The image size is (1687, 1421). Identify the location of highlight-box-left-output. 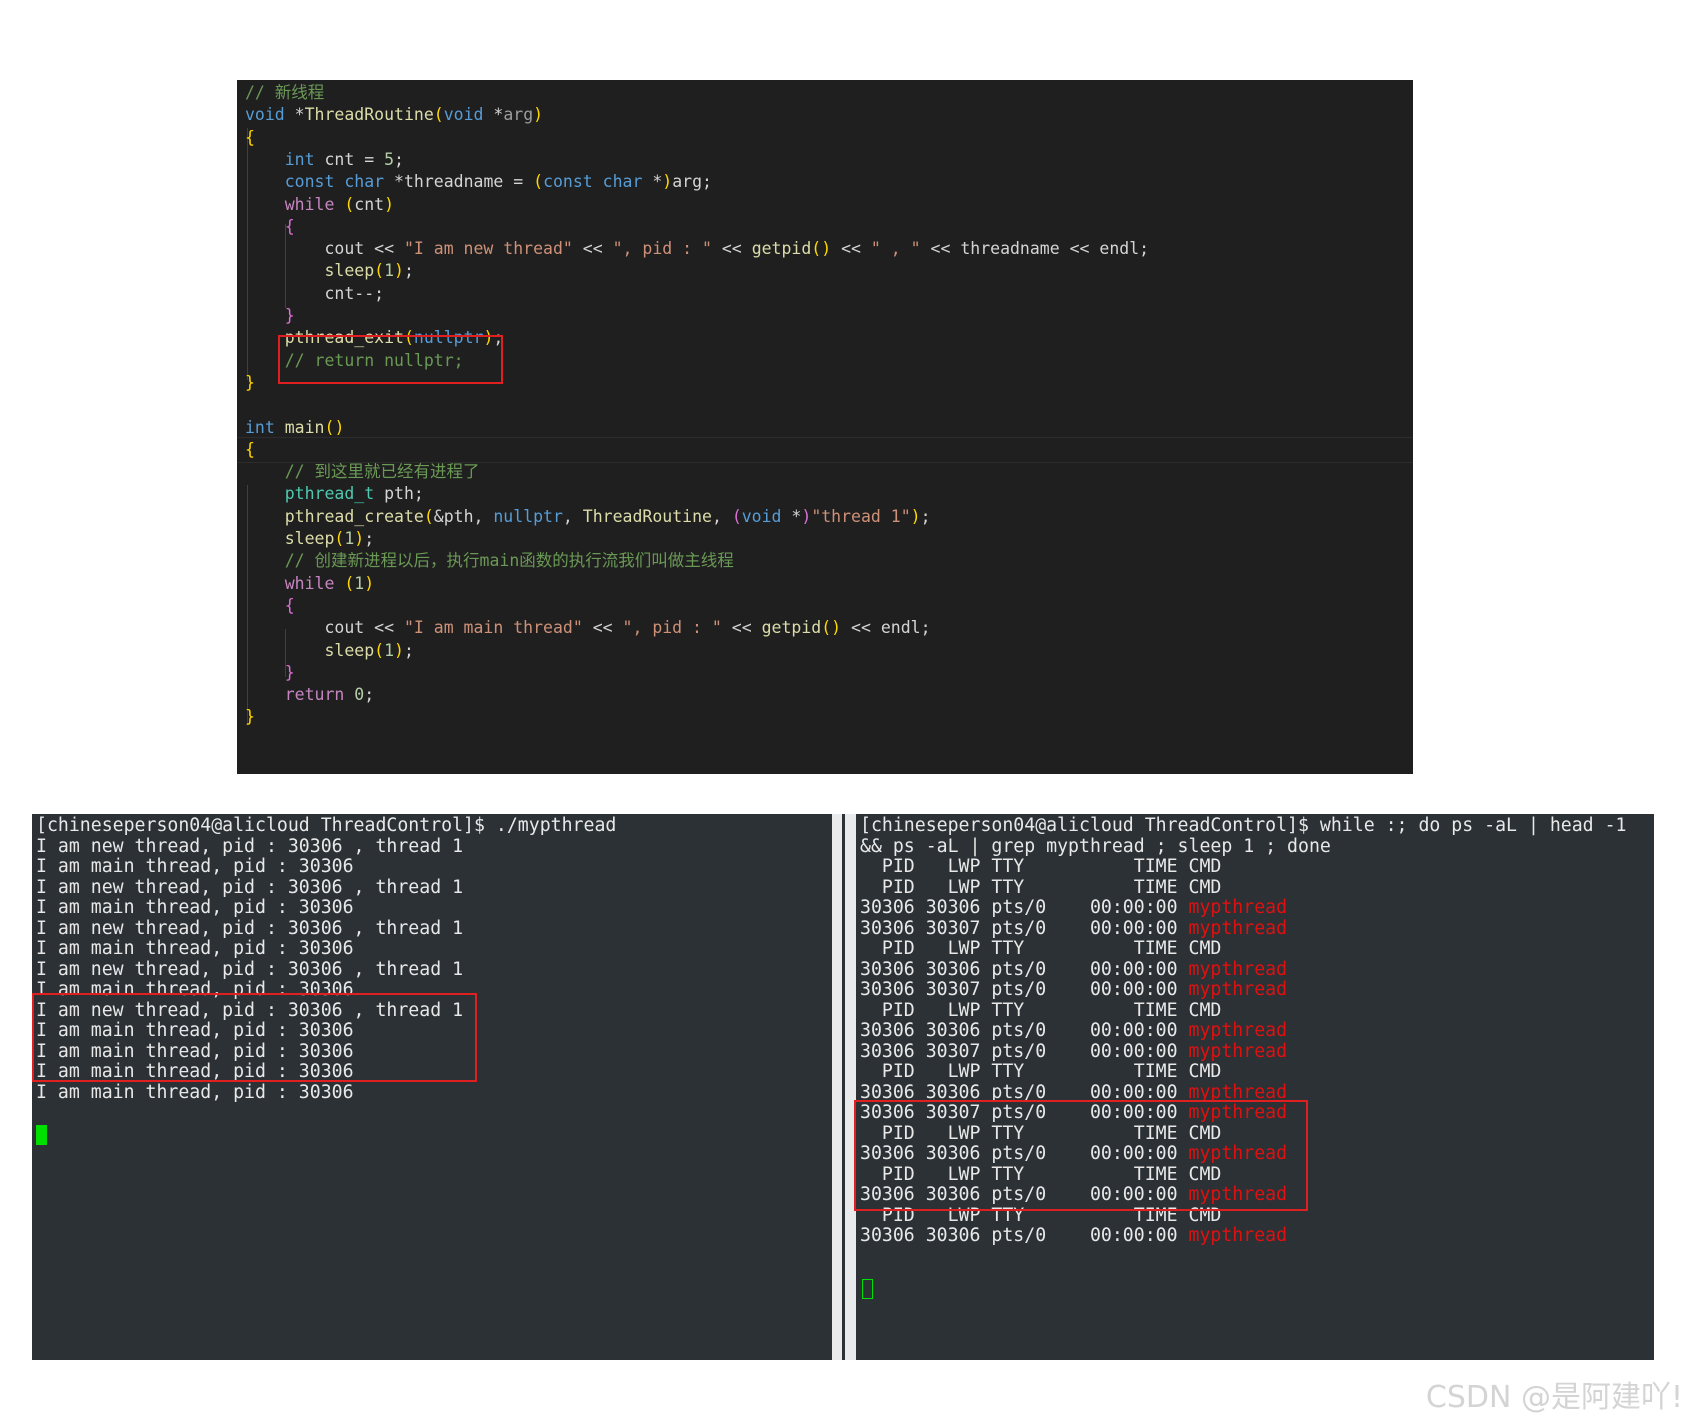
(254, 1037).